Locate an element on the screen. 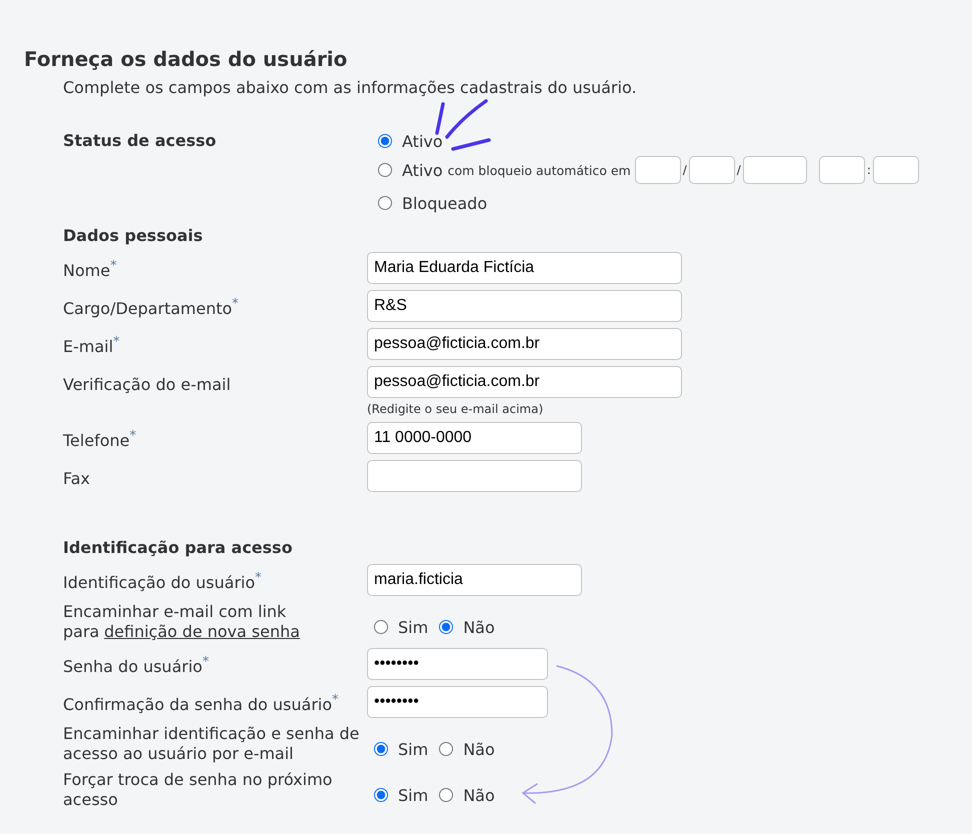 Image resolution: width=972 pixels, height=834 pixels. section-heading: Dados pessoais is located at coordinates (133, 236).